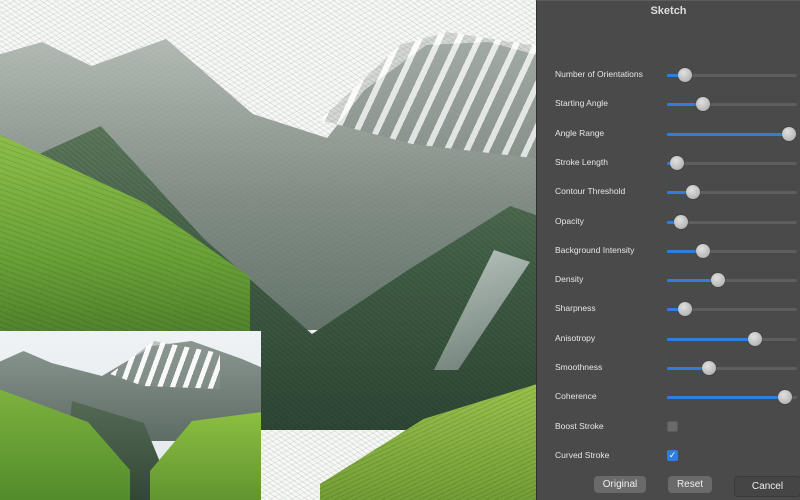 Image resolution: width=800 pixels, height=500 pixels. I want to click on number-of-orientations-label: Number of Orientations, so click(599, 74).